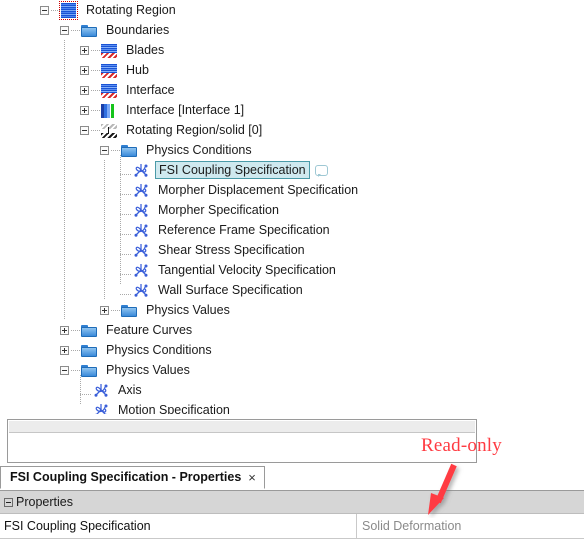 The height and width of the screenshot is (539, 584). I want to click on tree-node: Rotating Region, so click(292, 10).